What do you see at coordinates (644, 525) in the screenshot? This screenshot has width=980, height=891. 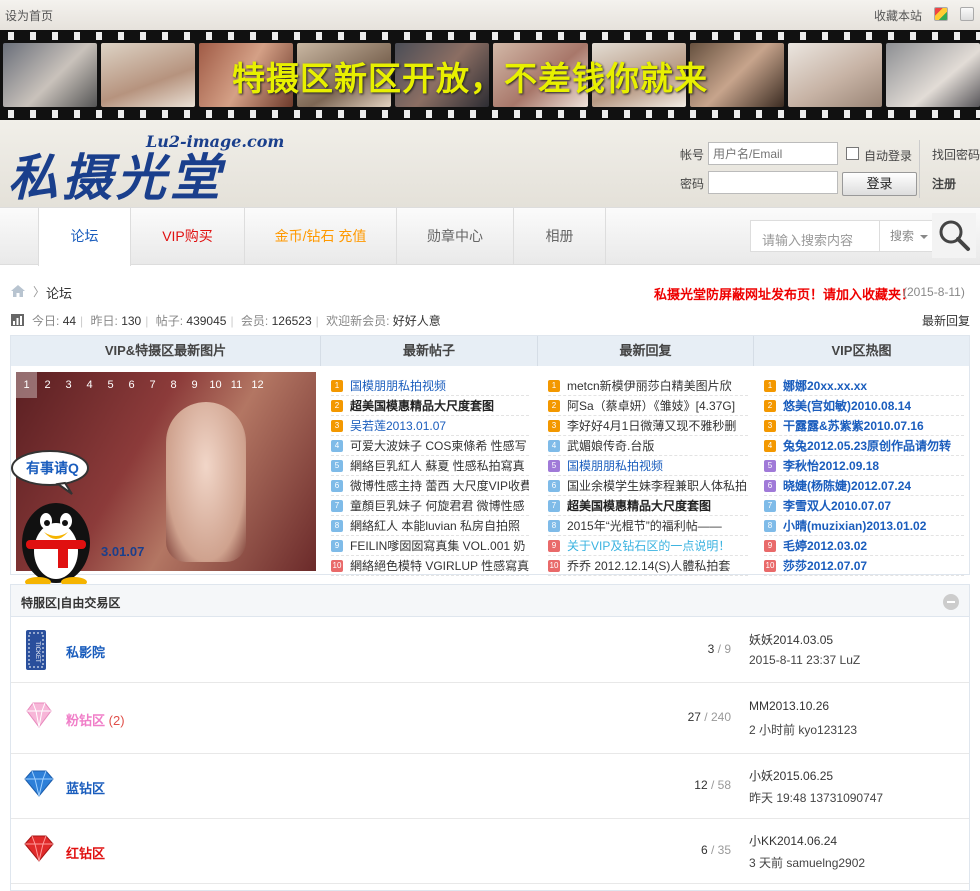 I see `thread-link: 2015年“光棍节”的福利帖——` at bounding box center [644, 525].